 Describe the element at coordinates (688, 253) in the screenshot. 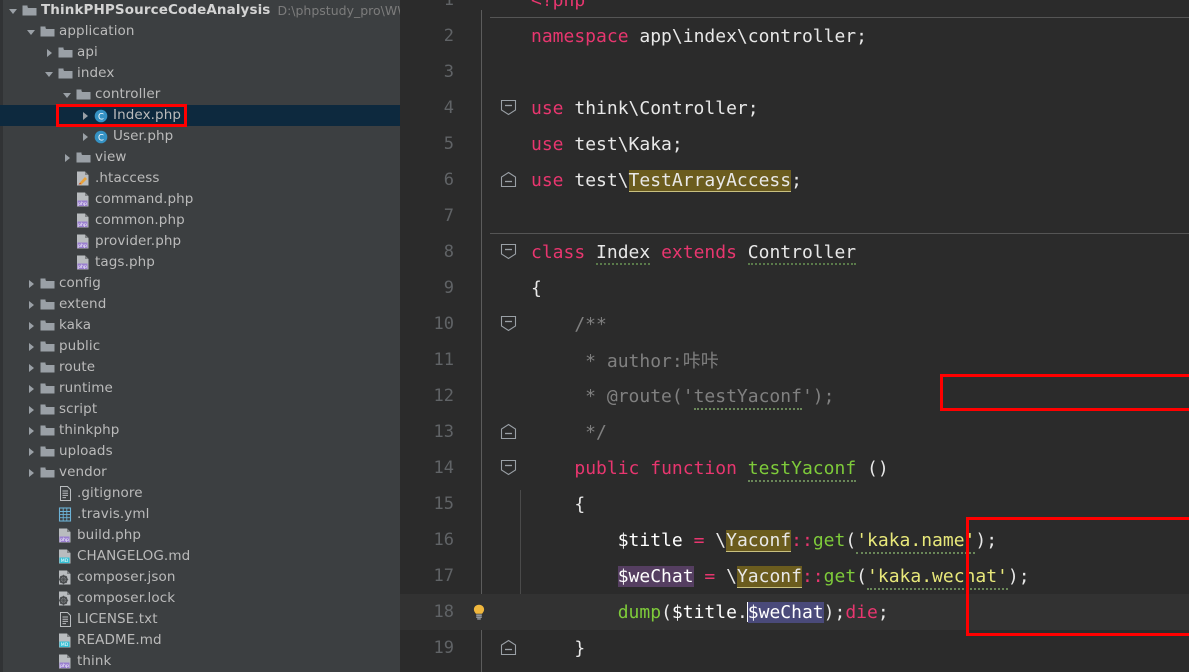

I see `code-text: class Index extends Controller` at that location.